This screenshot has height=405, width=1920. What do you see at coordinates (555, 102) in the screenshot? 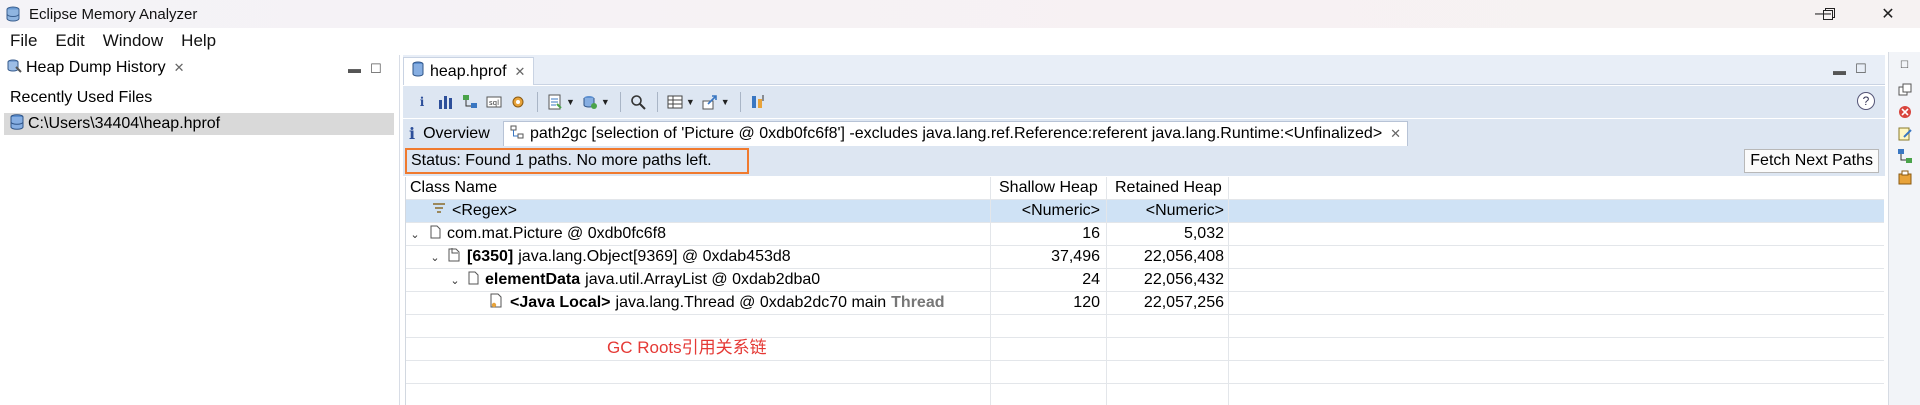
I see `report-icon` at bounding box center [555, 102].